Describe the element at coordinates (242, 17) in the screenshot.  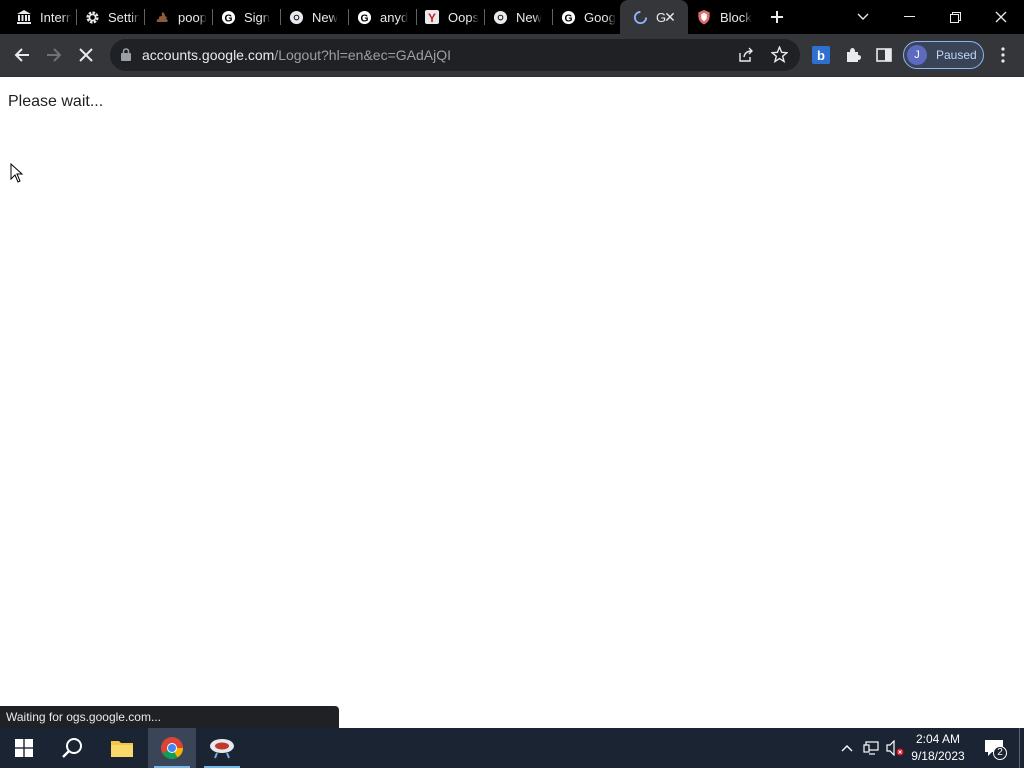
I see `tab-4: G Sign` at that location.